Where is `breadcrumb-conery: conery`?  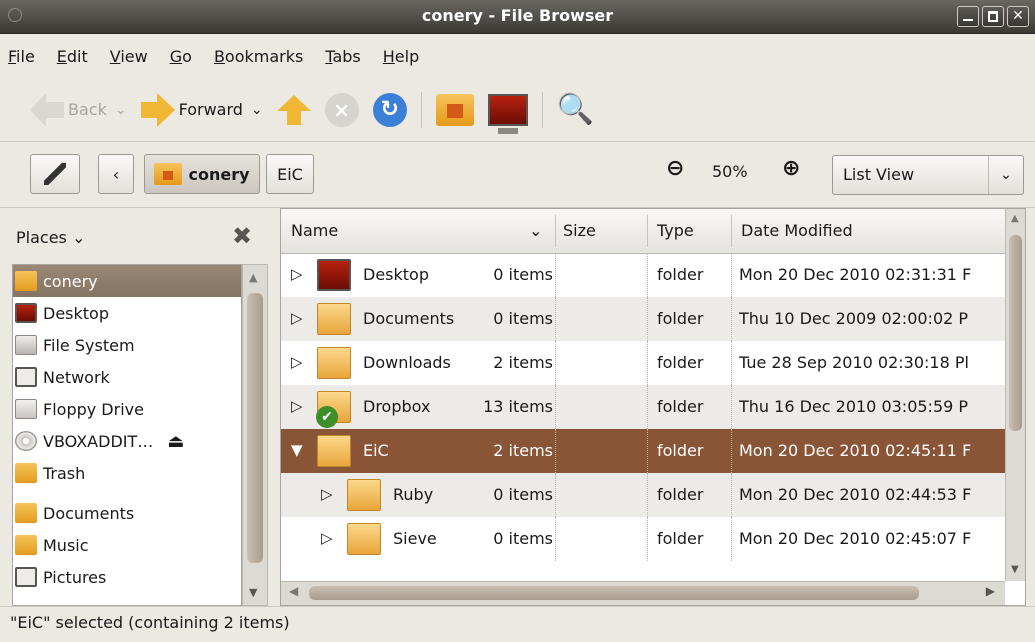
breadcrumb-conery: conery is located at coordinates (202, 174).